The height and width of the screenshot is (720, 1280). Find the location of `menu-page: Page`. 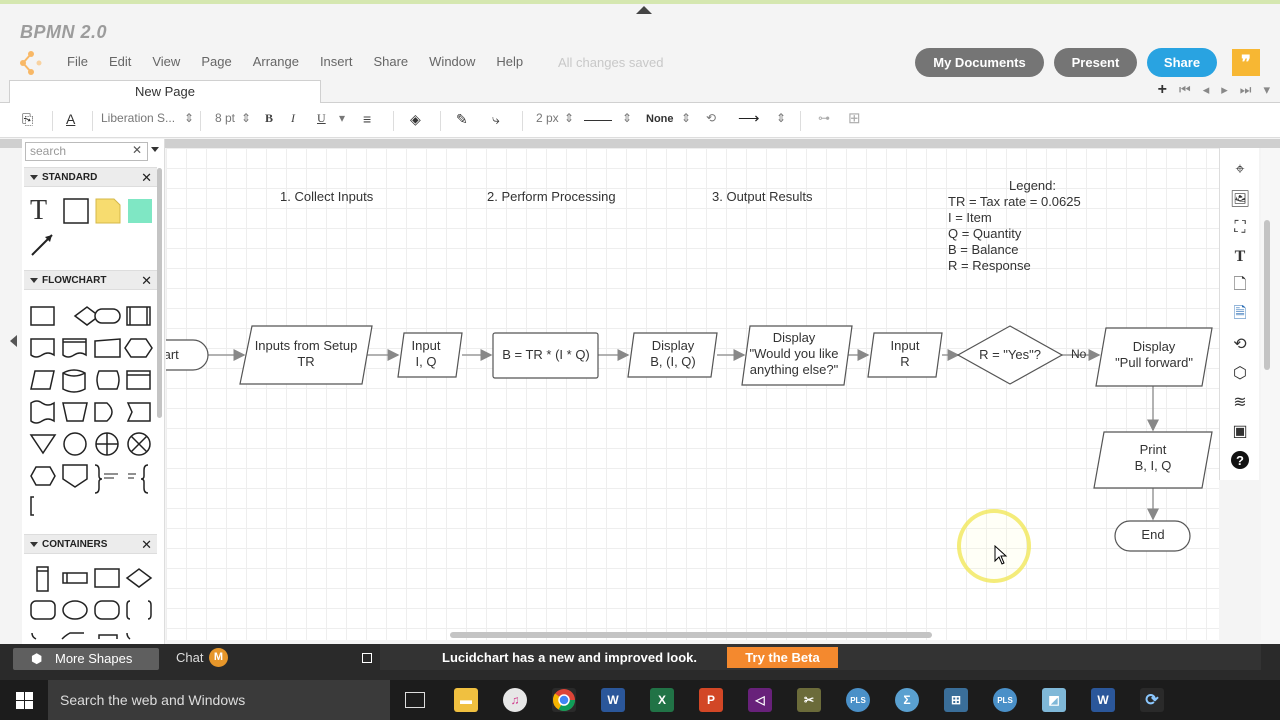

menu-page: Page is located at coordinates (216, 61).